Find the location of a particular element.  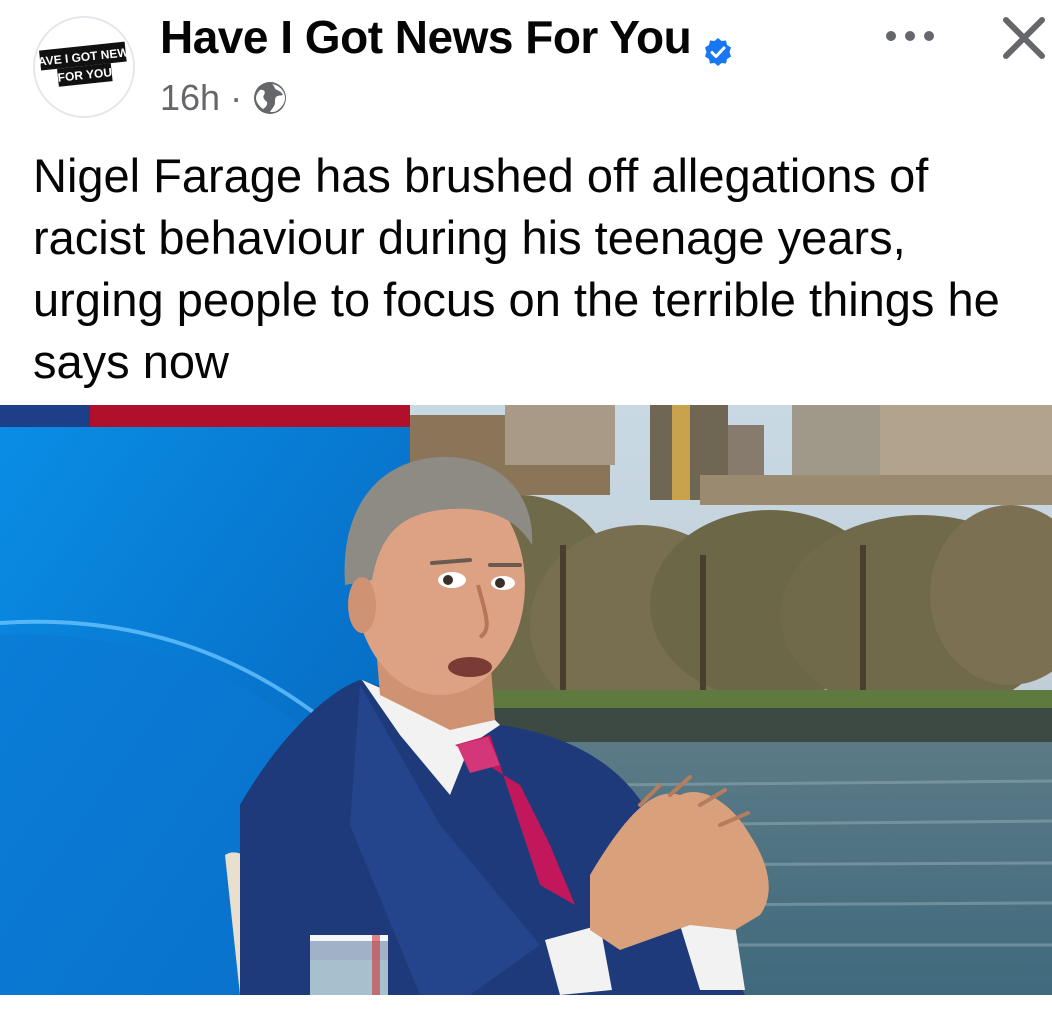

page-avatar: HAVE I GOT NEWS FOR YOU is located at coordinates (84, 67).